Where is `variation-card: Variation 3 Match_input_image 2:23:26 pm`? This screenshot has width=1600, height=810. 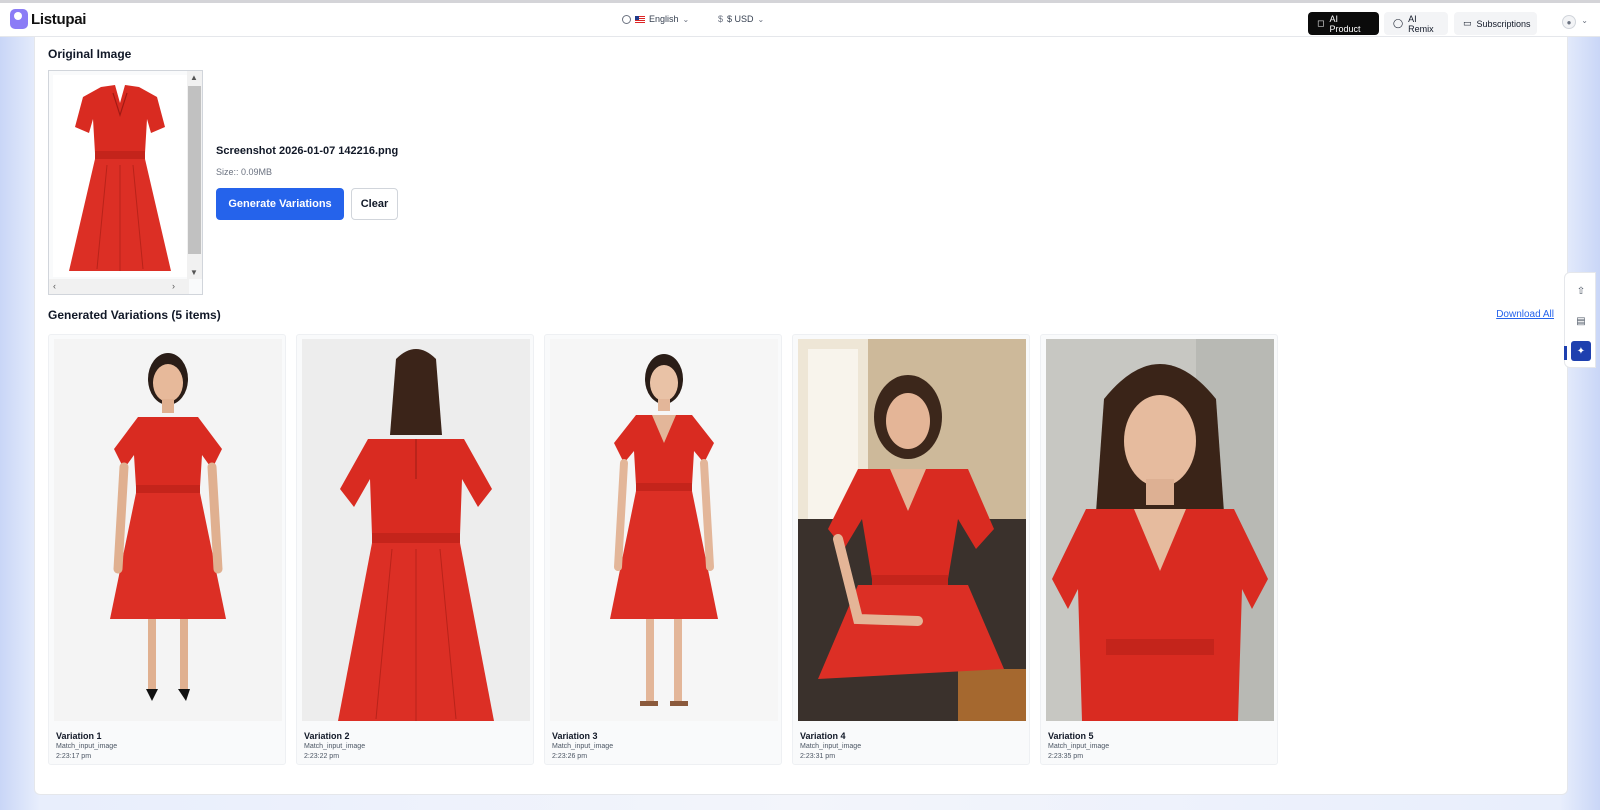 variation-card: Variation 3 Match_input_image 2:23:26 pm is located at coordinates (663, 549).